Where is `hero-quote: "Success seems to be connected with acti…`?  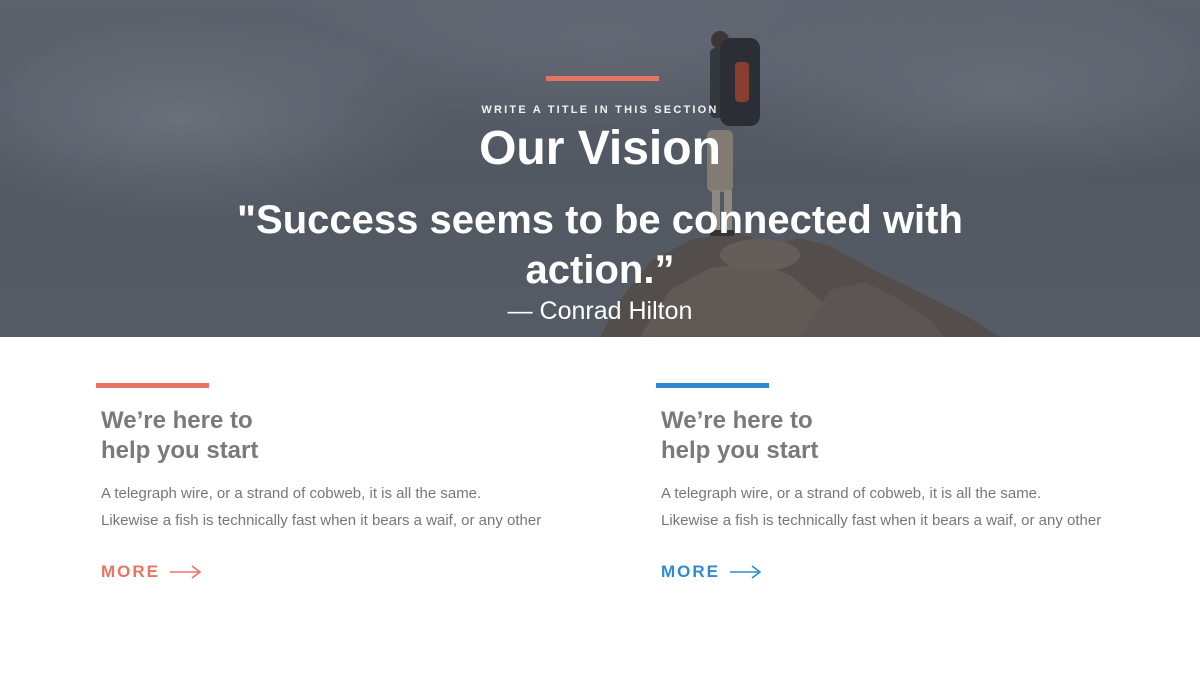
hero-quote: "Success seems to be connected with acti… is located at coordinates (600, 245).